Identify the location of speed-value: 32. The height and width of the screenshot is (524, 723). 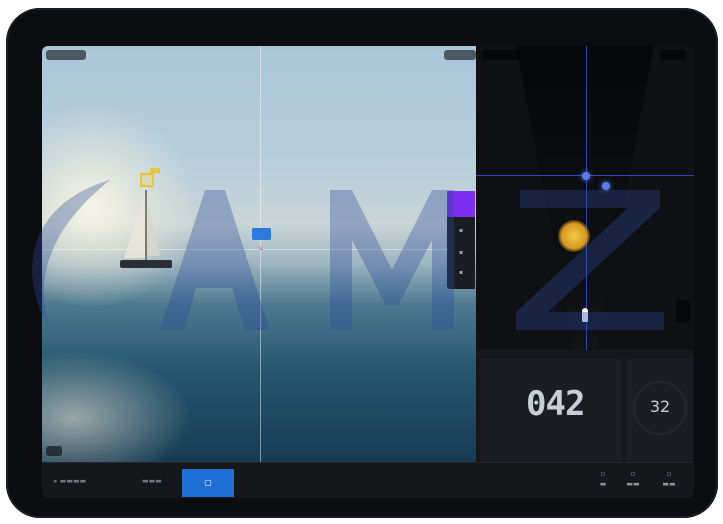
(660, 406).